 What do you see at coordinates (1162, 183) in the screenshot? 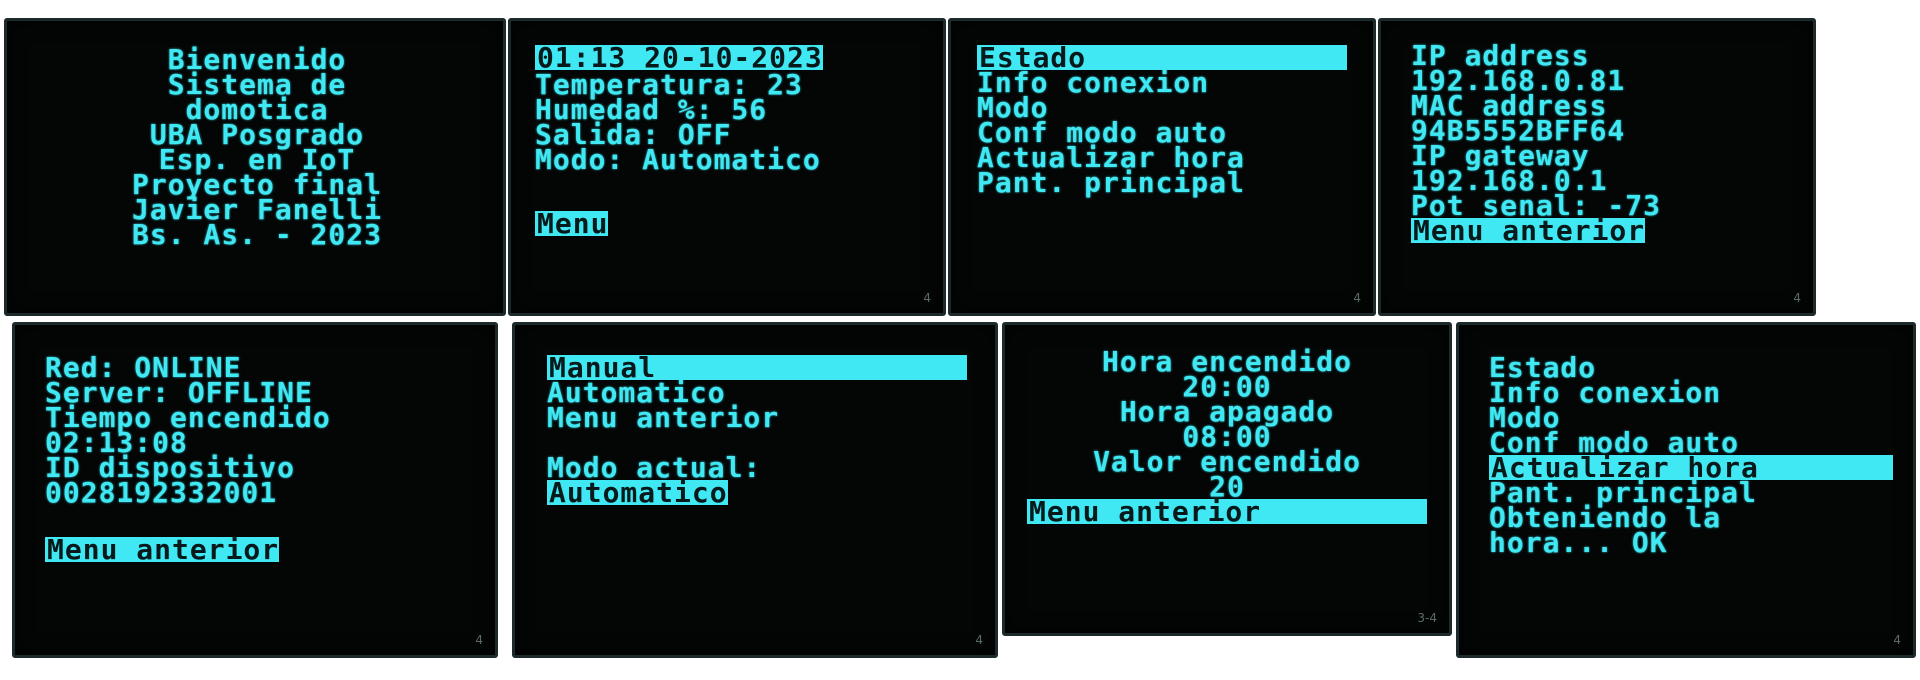
I see `menu-item-pant-principal: Pant. principal` at bounding box center [1162, 183].